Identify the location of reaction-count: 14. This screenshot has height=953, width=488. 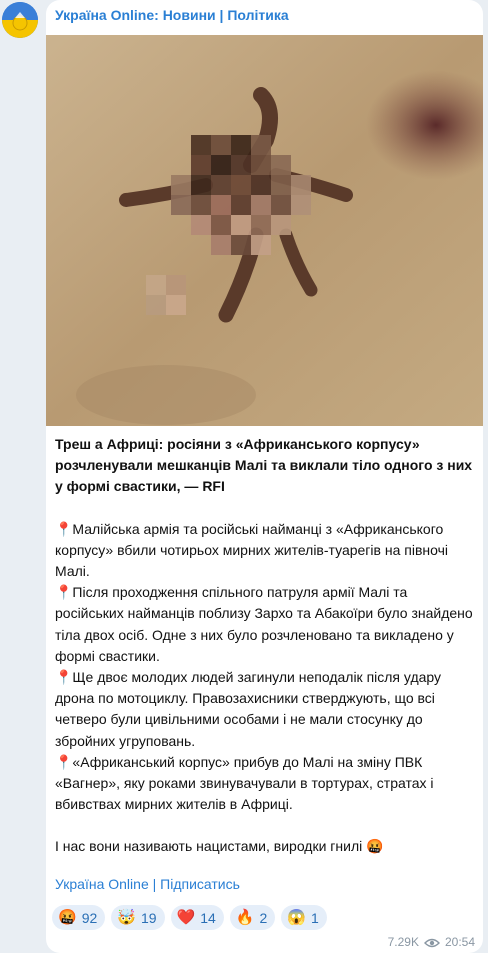
(208, 917).